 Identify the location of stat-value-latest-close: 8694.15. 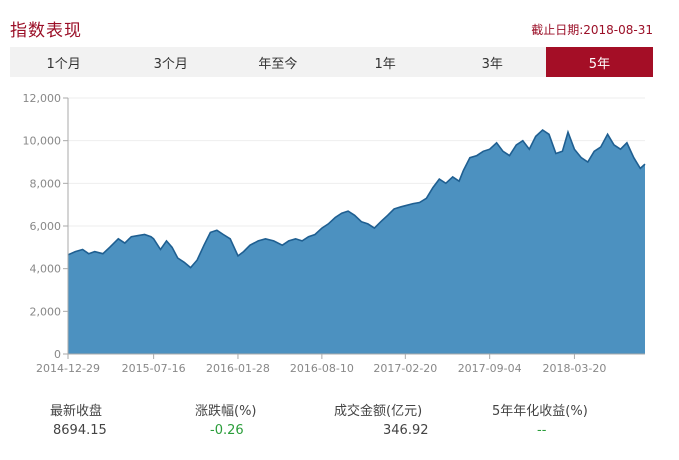
(80, 430).